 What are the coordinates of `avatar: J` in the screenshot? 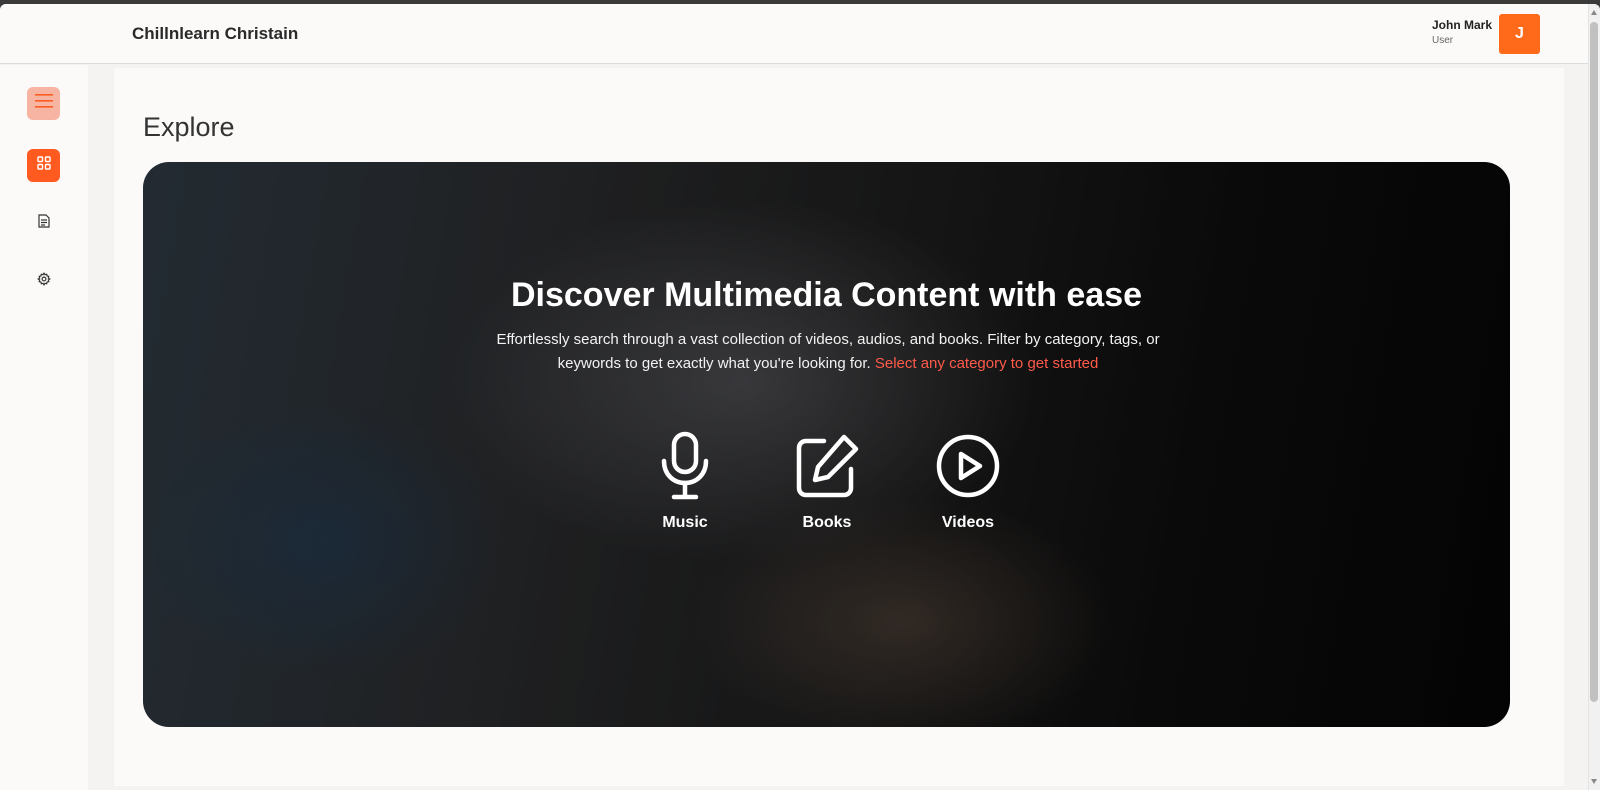 It's located at (1519, 34).